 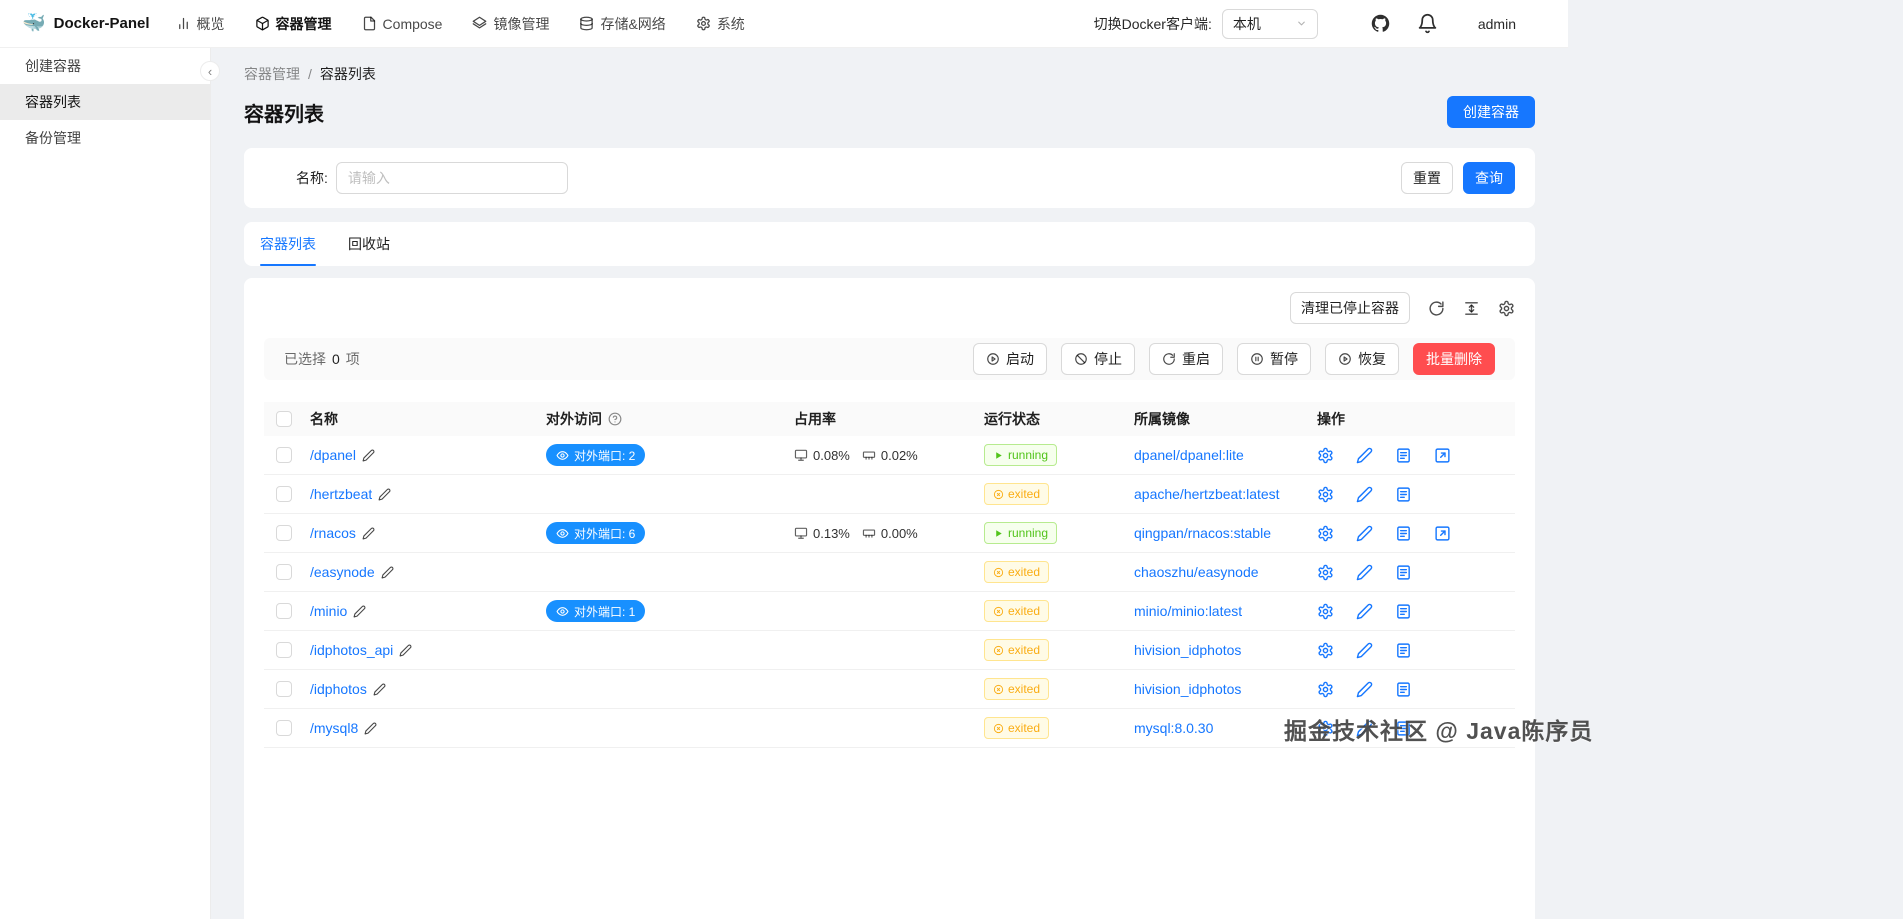 What do you see at coordinates (1010, 359) in the screenshot?
I see `start-button: 启动` at bounding box center [1010, 359].